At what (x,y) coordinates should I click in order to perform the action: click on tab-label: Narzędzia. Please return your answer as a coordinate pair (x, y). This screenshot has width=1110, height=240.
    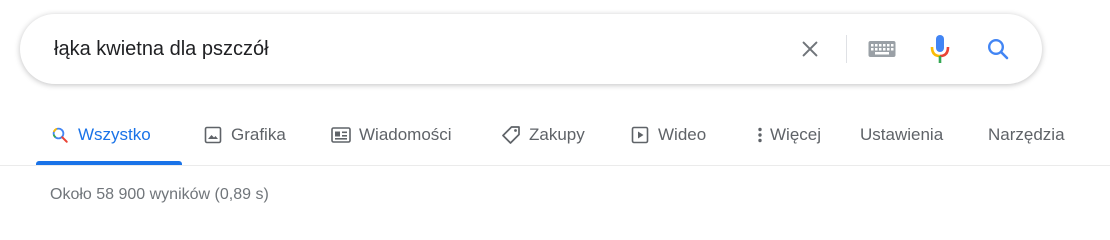
    Looking at the image, I should click on (1026, 134).